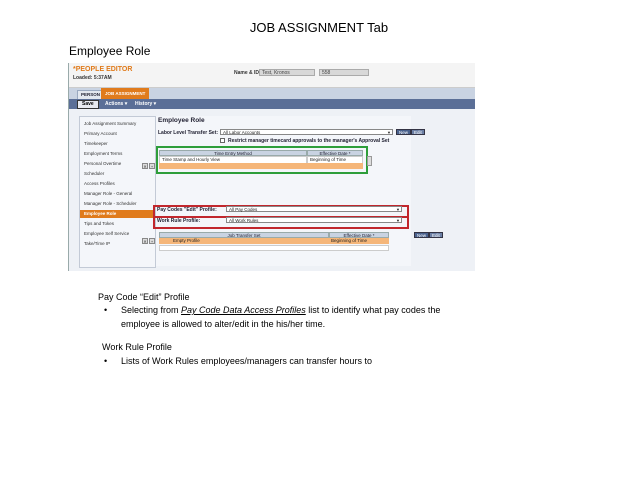 The height and width of the screenshot is (479, 638). What do you see at coordinates (99, 223) in the screenshot?
I see `sidebar-item-tips-and-tokes: Tips and Tokes` at bounding box center [99, 223].